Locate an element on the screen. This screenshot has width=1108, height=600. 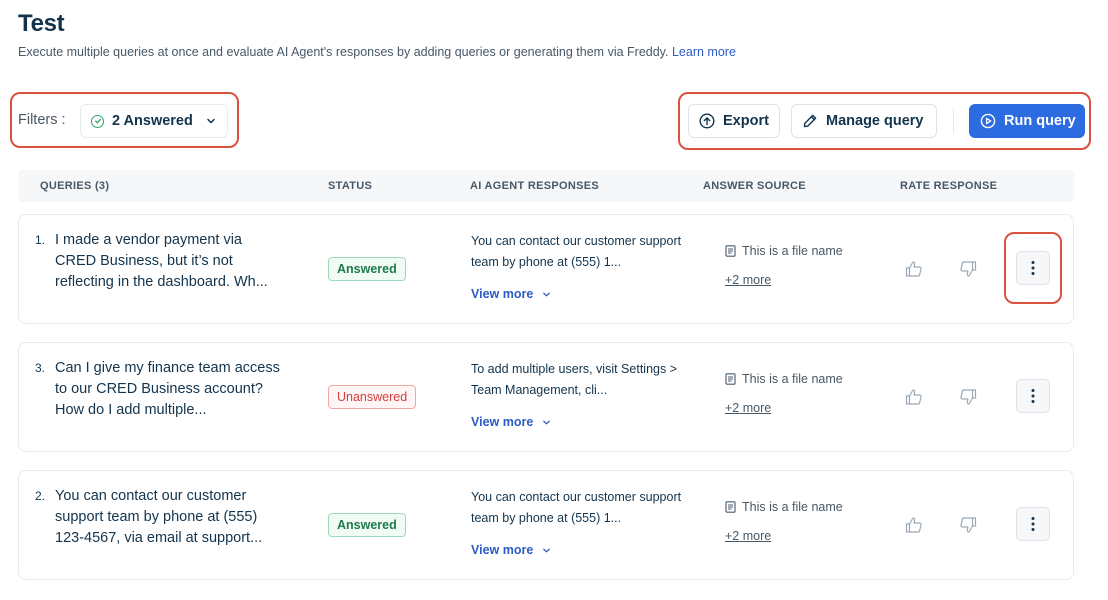
filter-dropdown: 2 Answered is located at coordinates (154, 121).